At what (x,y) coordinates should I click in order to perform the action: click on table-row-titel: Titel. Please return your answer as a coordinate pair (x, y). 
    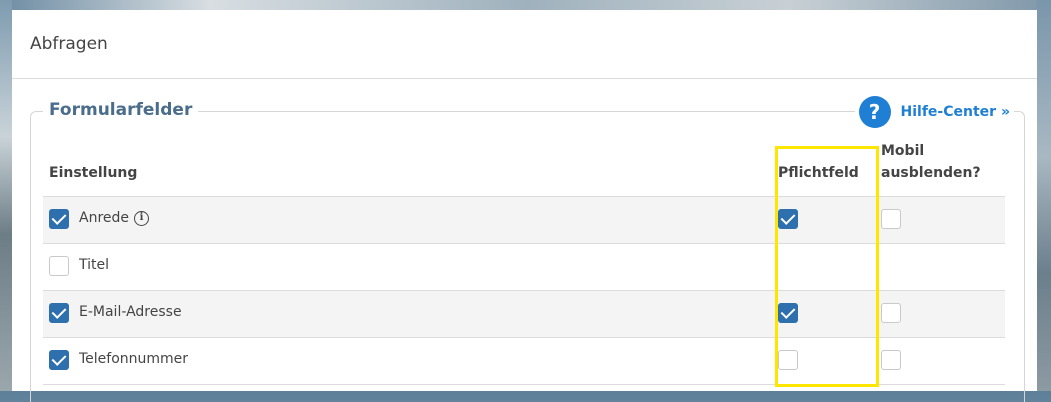
    Looking at the image, I should click on (524, 267).